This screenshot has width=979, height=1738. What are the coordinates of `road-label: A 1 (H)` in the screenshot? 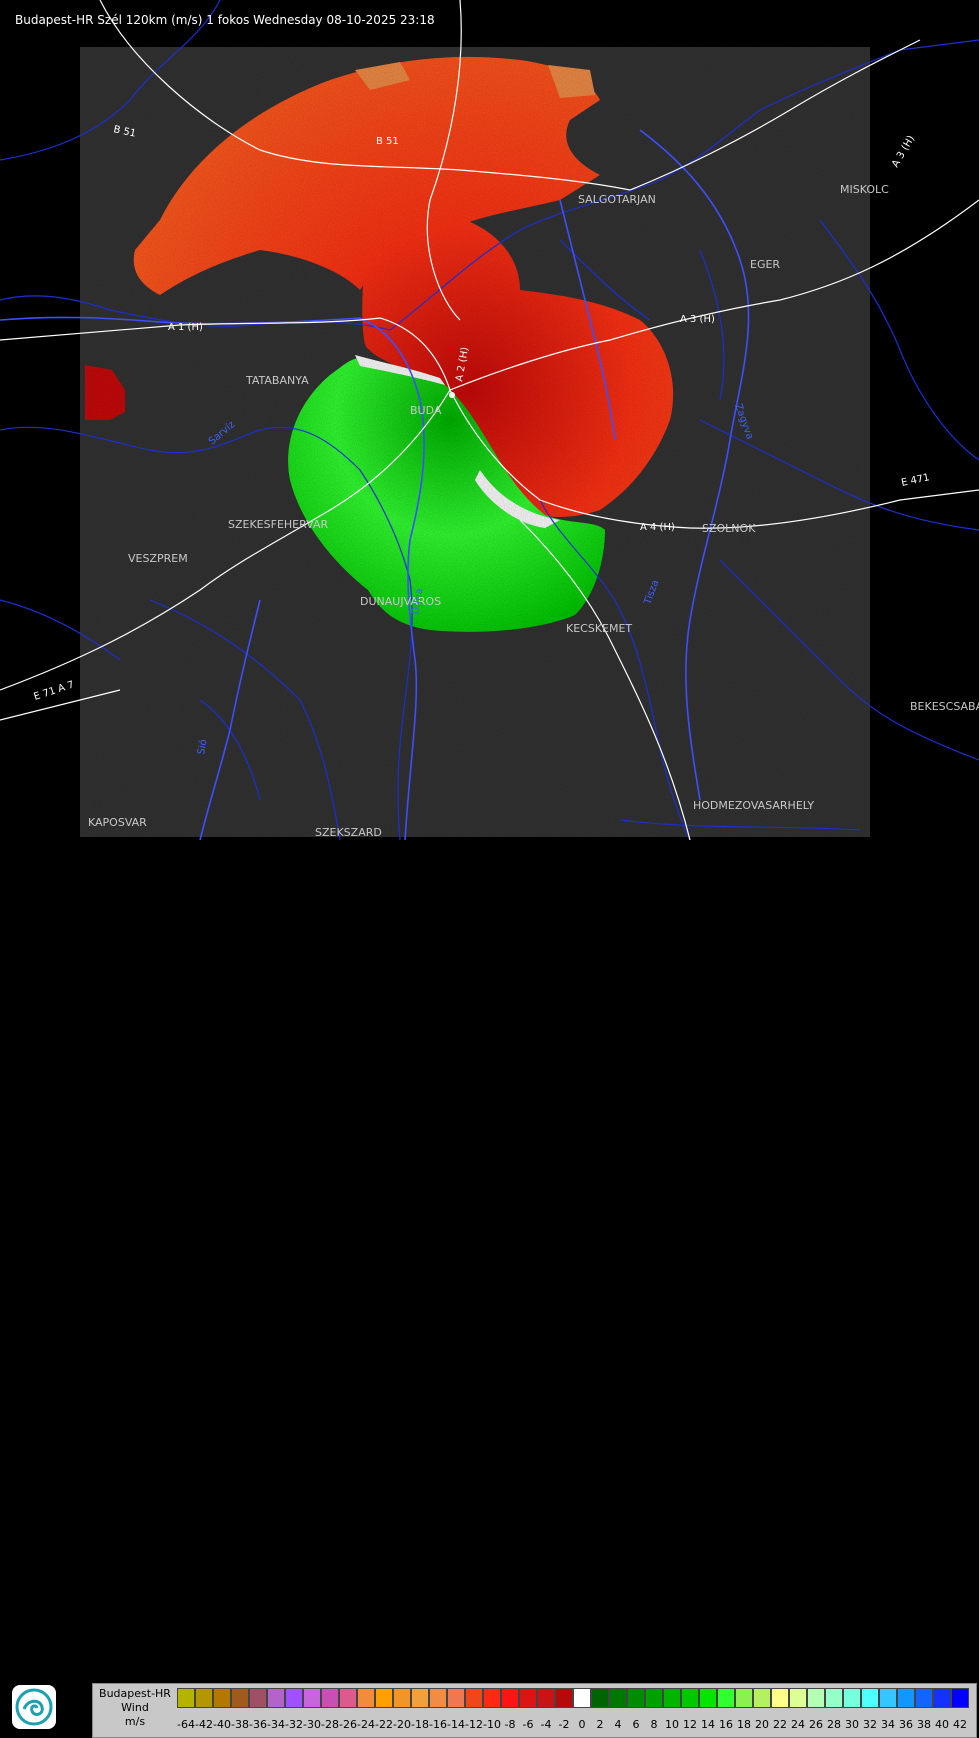 It's located at (185, 327).